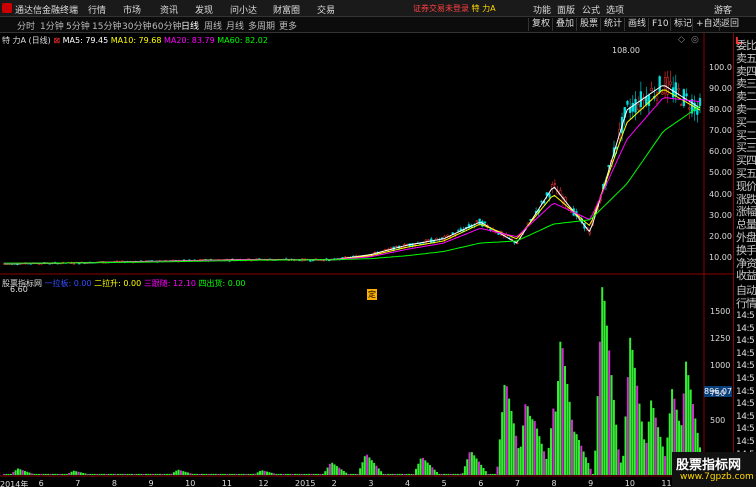 The height and width of the screenshot is (487, 756). Describe the element at coordinates (261, 25) in the screenshot. I see `tab-multi-period: 多周期` at that location.